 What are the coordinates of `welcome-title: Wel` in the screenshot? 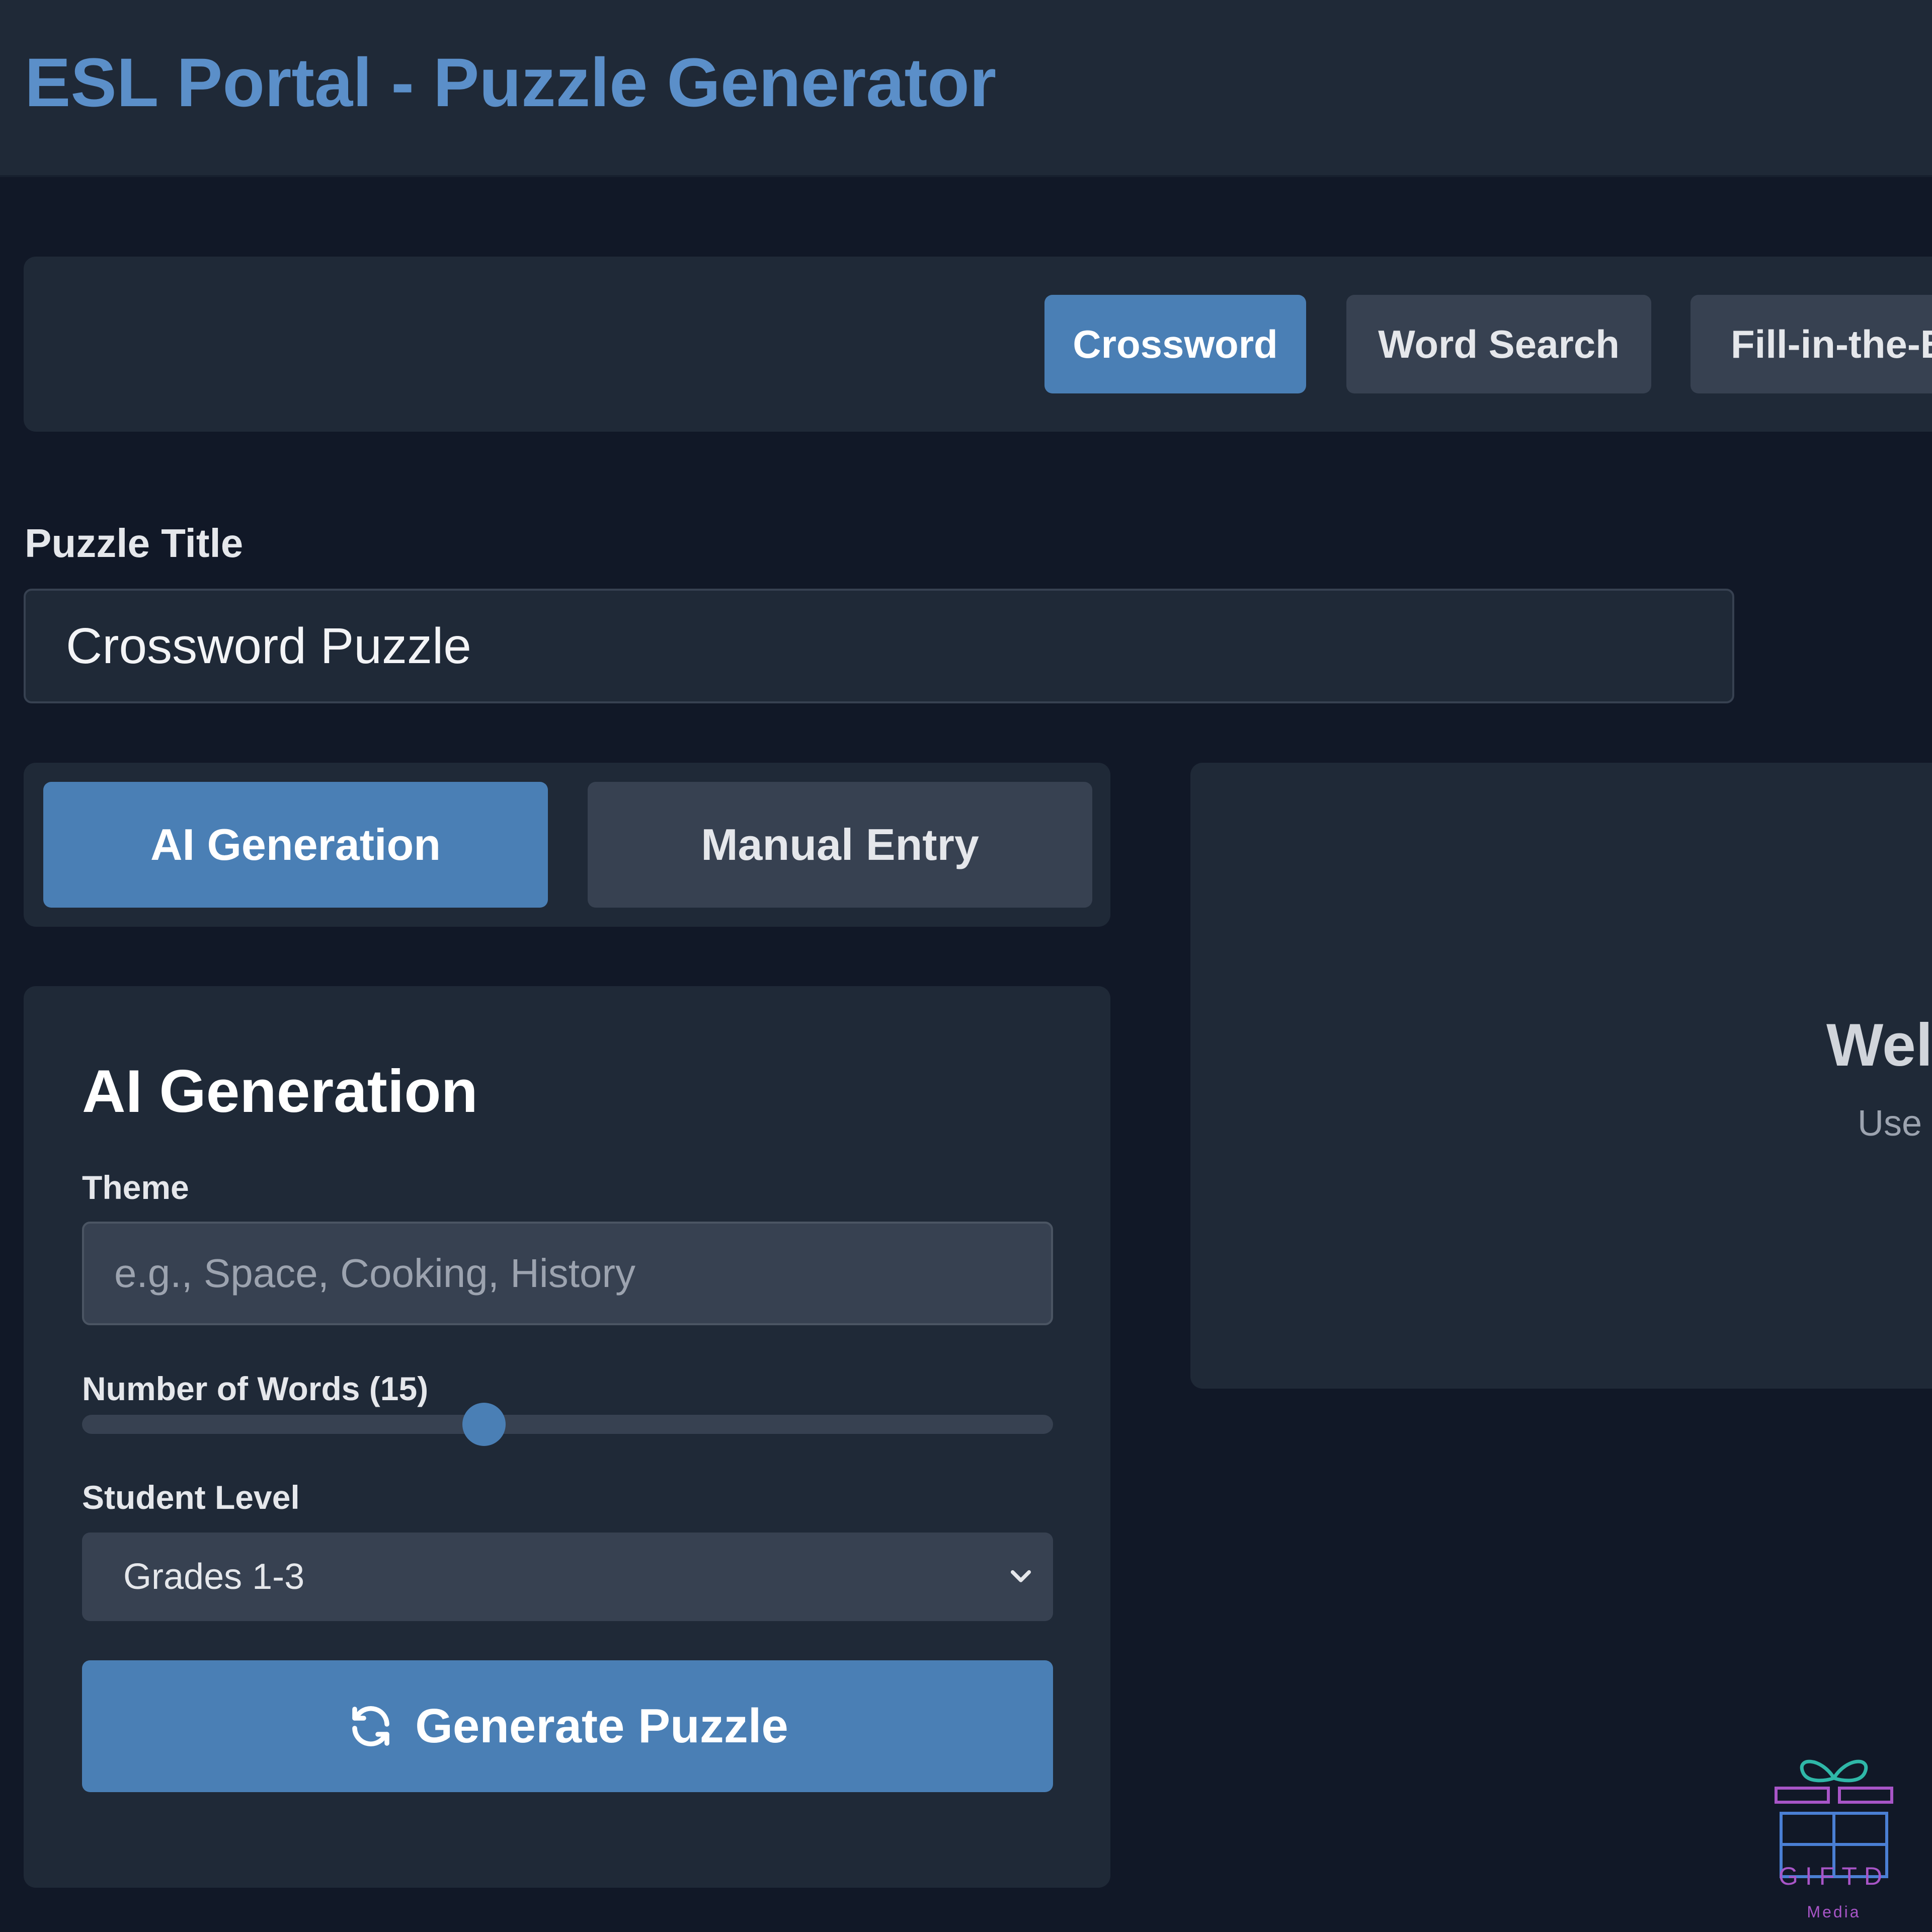 It's located at (1879, 1045).